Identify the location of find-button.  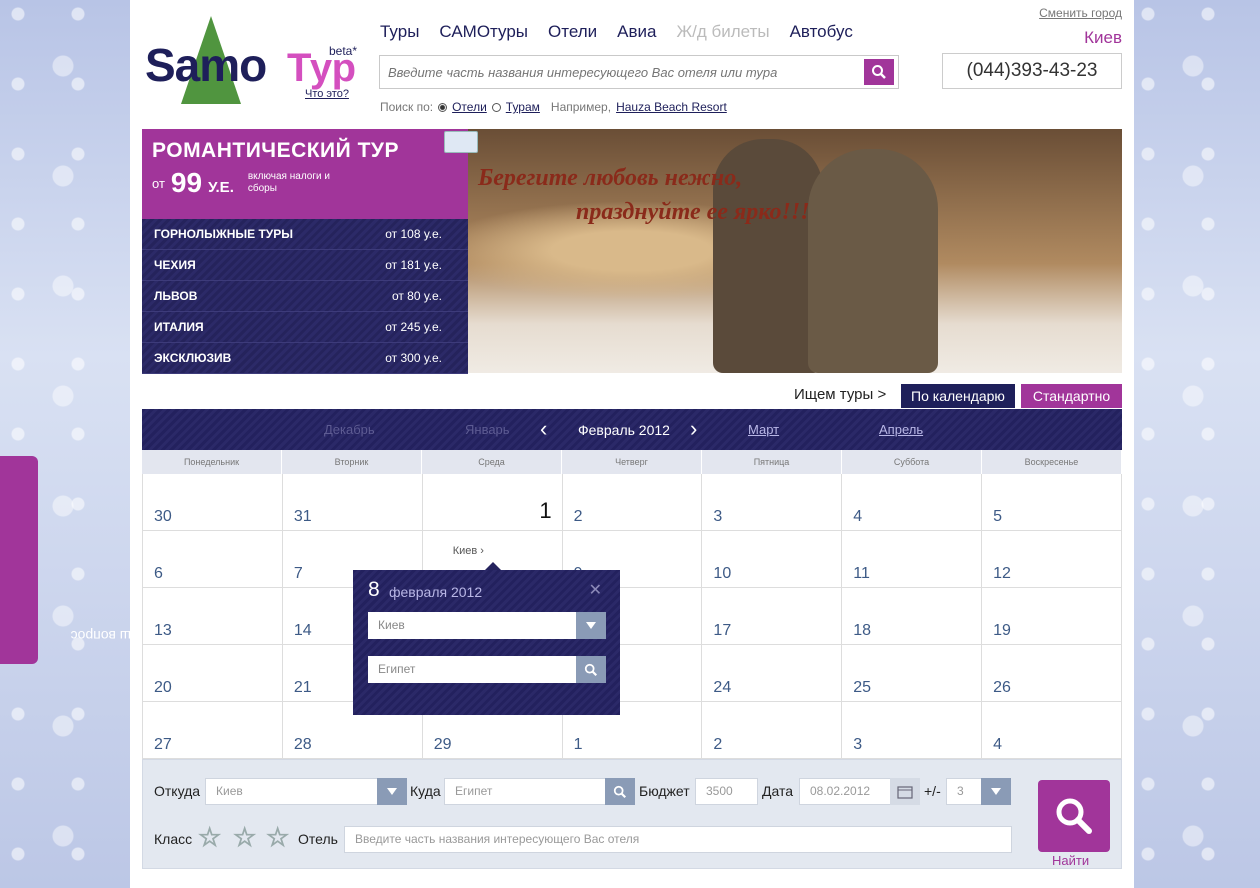
(1074, 816).